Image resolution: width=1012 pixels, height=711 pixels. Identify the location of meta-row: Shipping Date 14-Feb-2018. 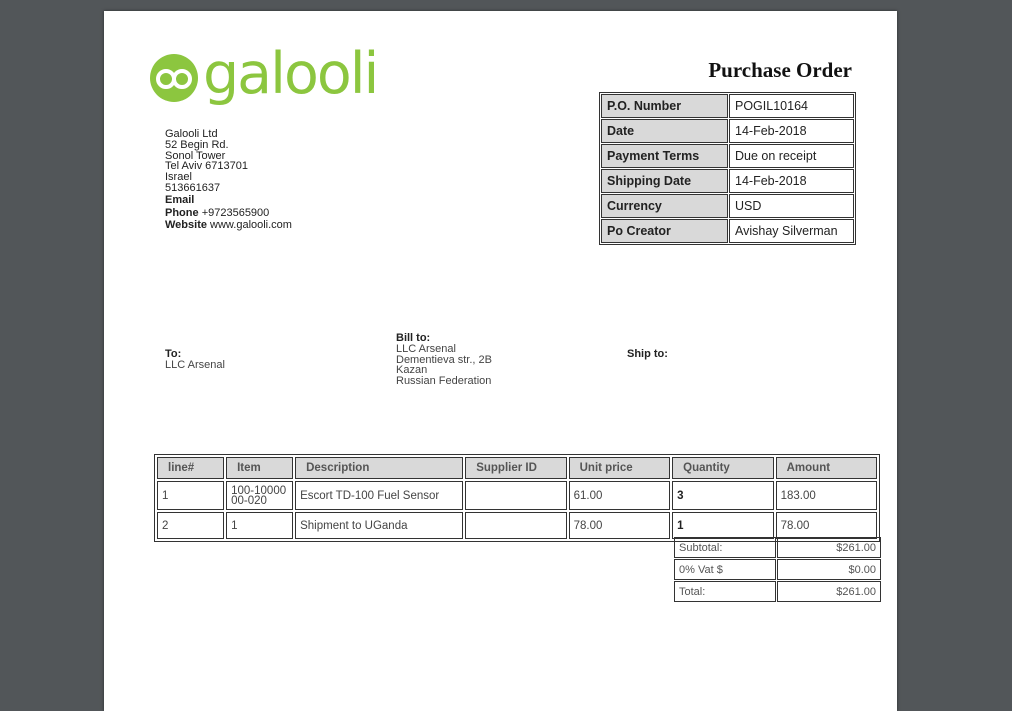
(727, 181).